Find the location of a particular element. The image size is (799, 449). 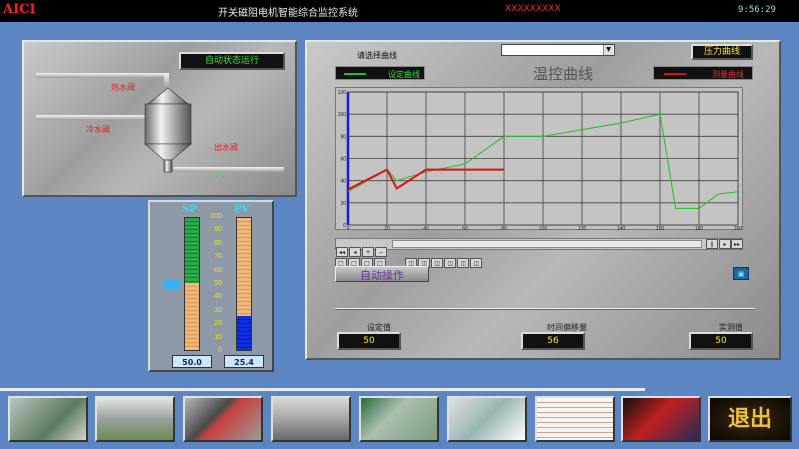

sp-bar-fill is located at coordinates (192, 251).